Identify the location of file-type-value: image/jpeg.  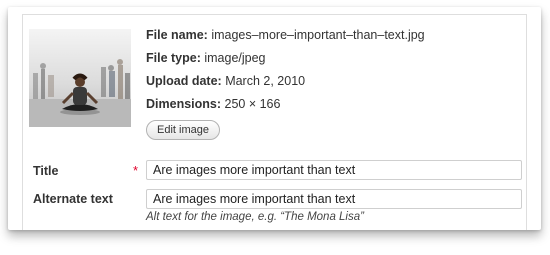
(235, 58).